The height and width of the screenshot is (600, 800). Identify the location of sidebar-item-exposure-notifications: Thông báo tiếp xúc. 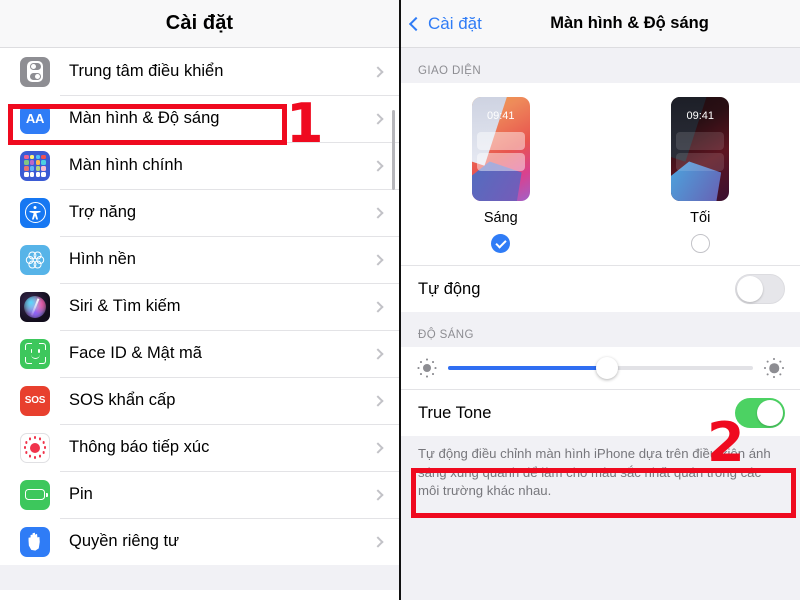
(199, 447).